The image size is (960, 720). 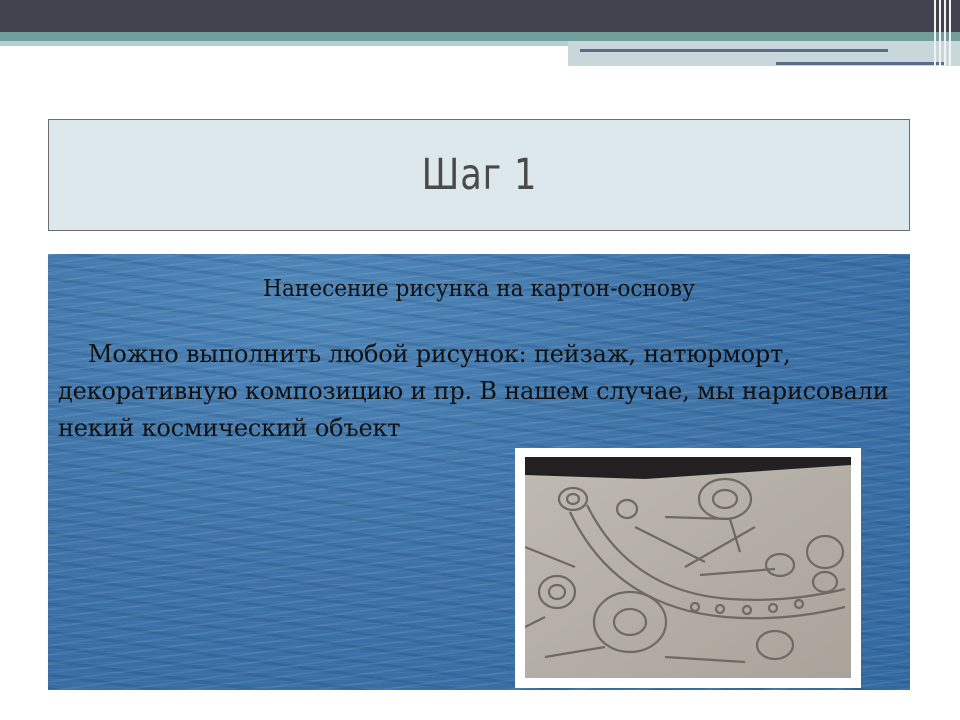 I want to click on teal-stripe, so click(x=480, y=36).